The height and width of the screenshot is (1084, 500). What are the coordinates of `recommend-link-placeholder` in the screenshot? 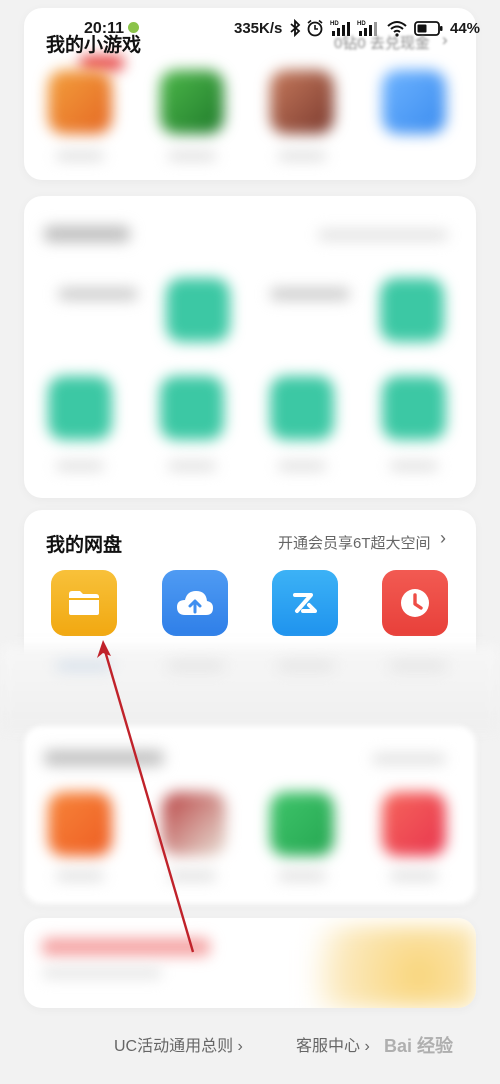 It's located at (409, 759).